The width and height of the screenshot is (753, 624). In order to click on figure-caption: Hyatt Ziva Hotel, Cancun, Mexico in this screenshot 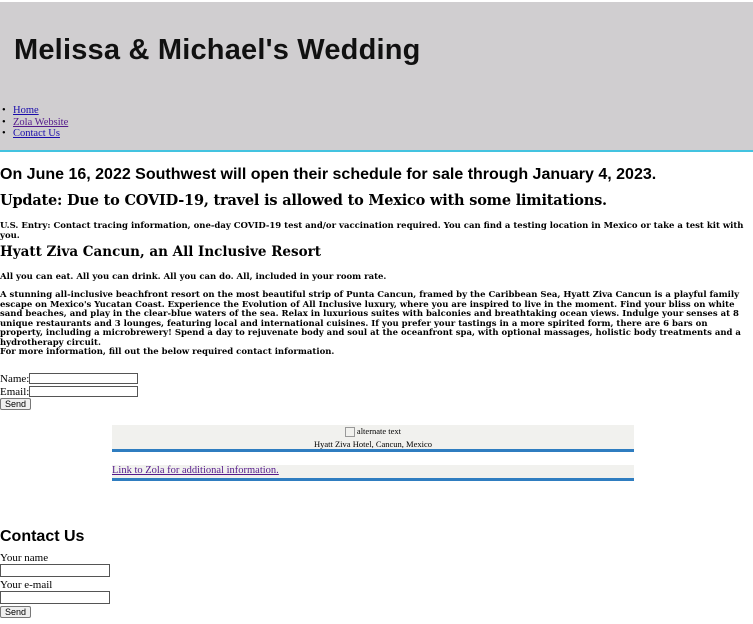, I will do `click(373, 444)`.